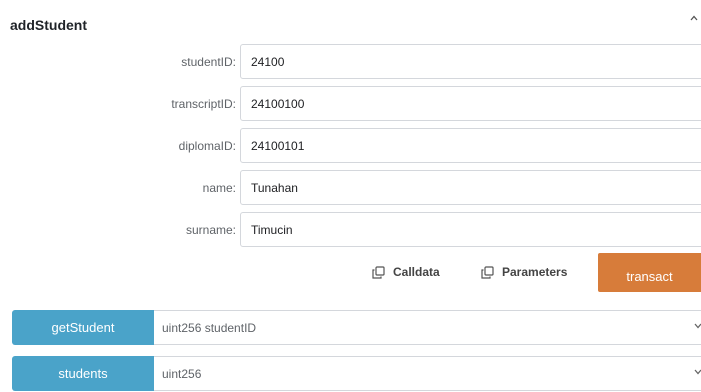  Describe the element at coordinates (83, 327) in the screenshot. I see `getstudent-button: getStudent` at that location.